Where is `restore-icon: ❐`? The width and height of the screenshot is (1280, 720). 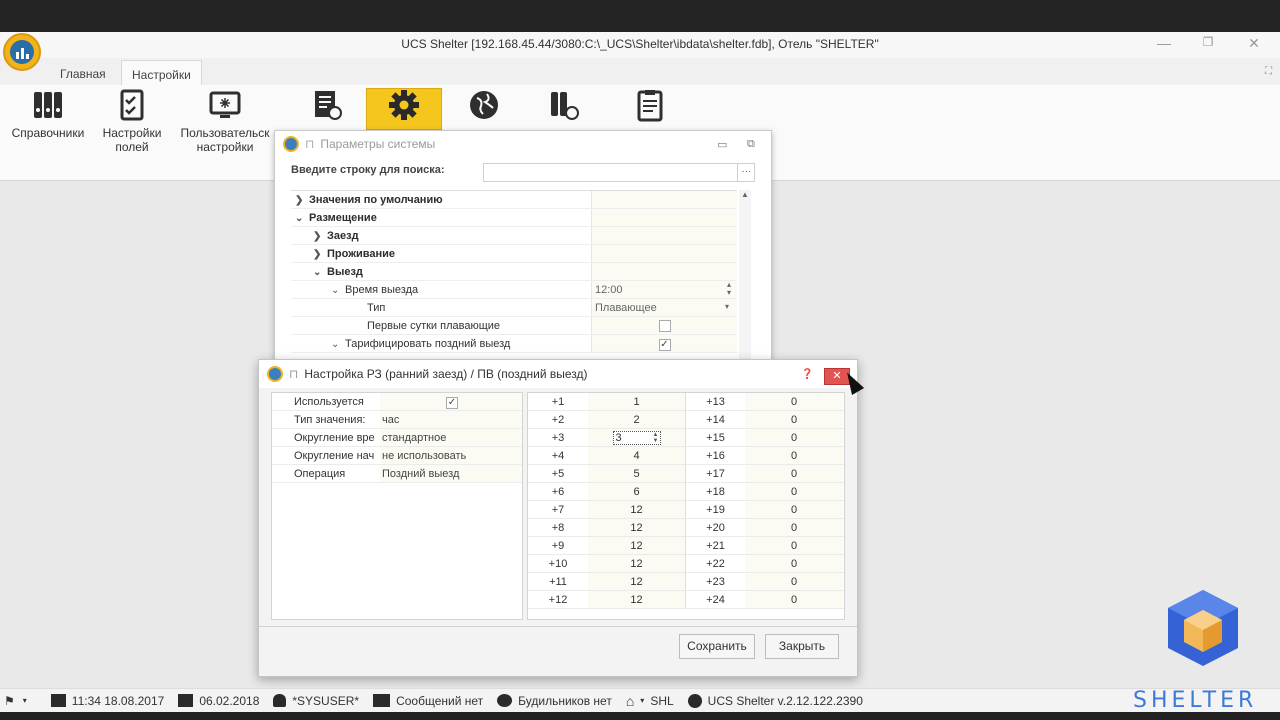 restore-icon: ❐ is located at coordinates (1208, 42).